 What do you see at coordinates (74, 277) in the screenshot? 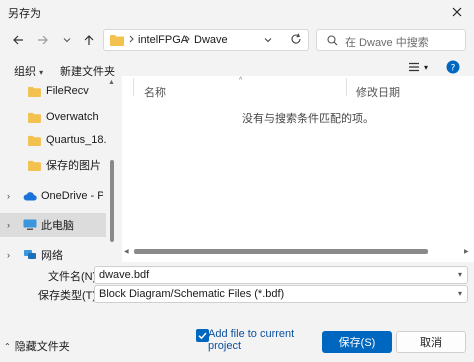
I see `filename-label: 文件名(N):` at bounding box center [74, 277].